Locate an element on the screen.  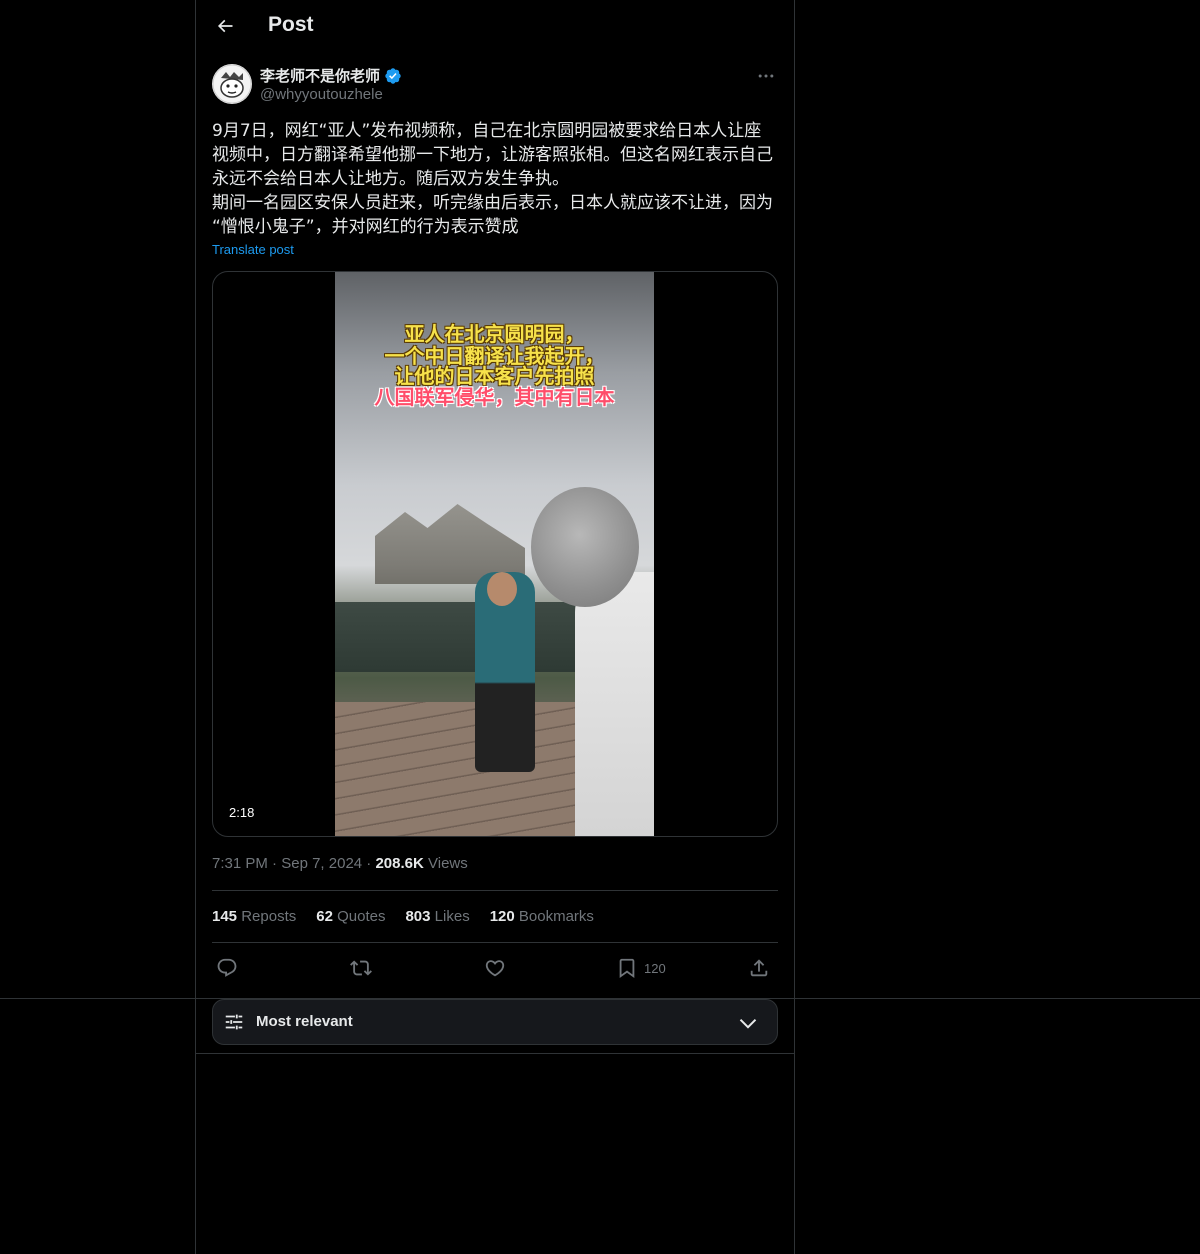
reposts-label: Reposts is located at coordinates (269, 916).